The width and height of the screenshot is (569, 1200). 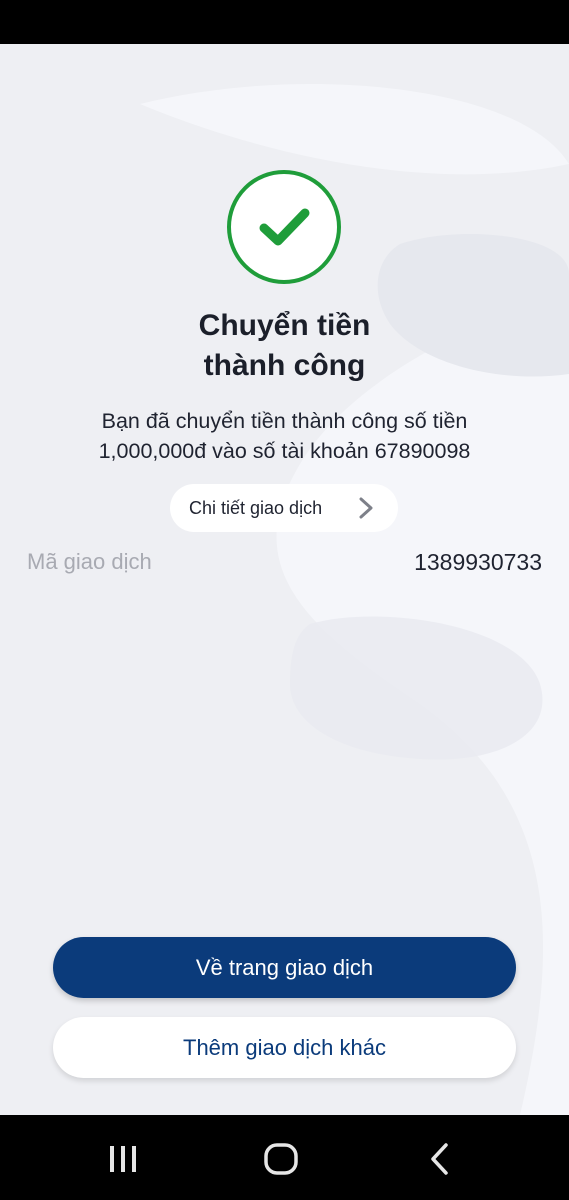 What do you see at coordinates (284, 1047) in the screenshot?
I see `new-transaction-button: Thêm giao dịch khác` at bounding box center [284, 1047].